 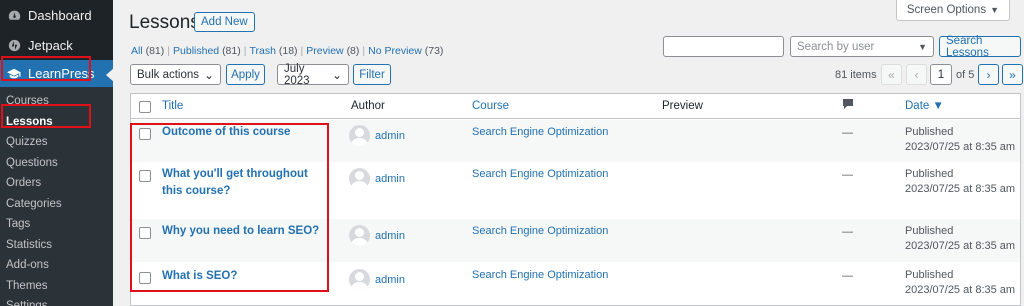 What do you see at coordinates (848, 105) in the screenshot?
I see `comment-icon` at bounding box center [848, 105].